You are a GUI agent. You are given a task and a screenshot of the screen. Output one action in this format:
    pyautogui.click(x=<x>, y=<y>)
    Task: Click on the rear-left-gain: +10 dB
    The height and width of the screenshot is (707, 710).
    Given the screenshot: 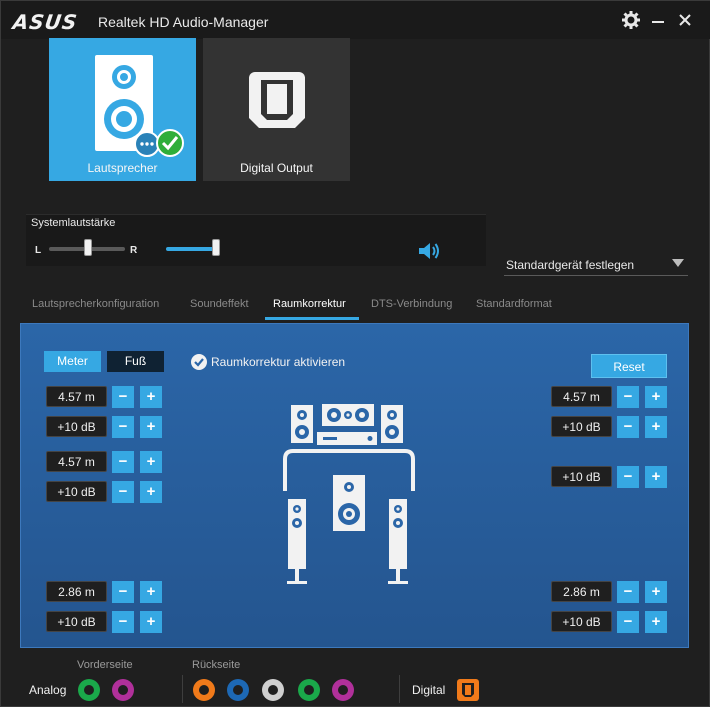 What is the action you would take?
    pyautogui.click(x=76, y=621)
    